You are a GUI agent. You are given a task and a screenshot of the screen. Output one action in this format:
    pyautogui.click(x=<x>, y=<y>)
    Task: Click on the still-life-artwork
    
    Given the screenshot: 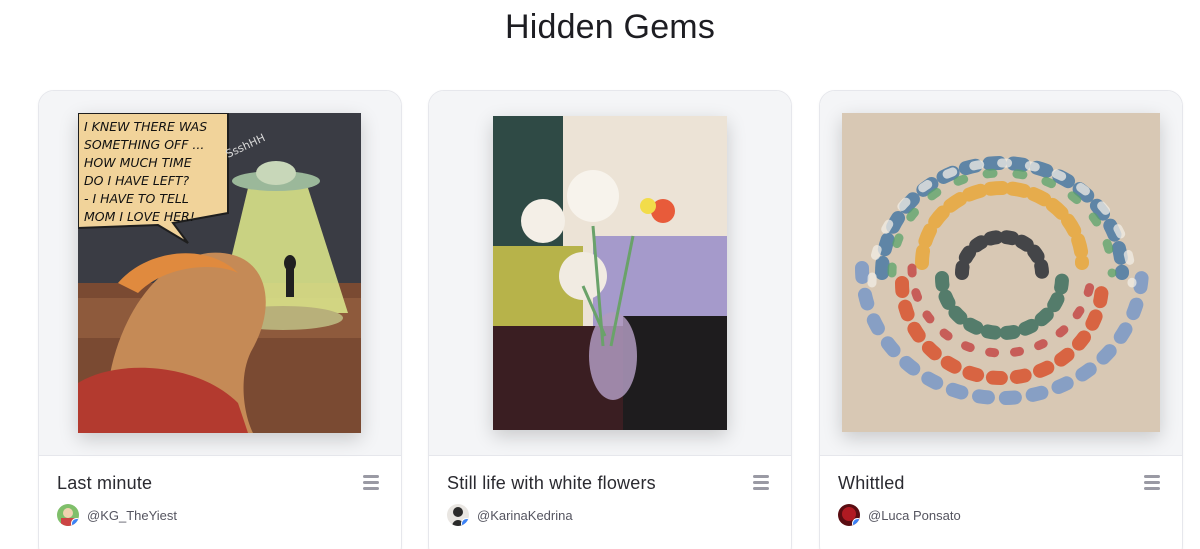 What is the action you would take?
    pyautogui.click(x=610, y=273)
    